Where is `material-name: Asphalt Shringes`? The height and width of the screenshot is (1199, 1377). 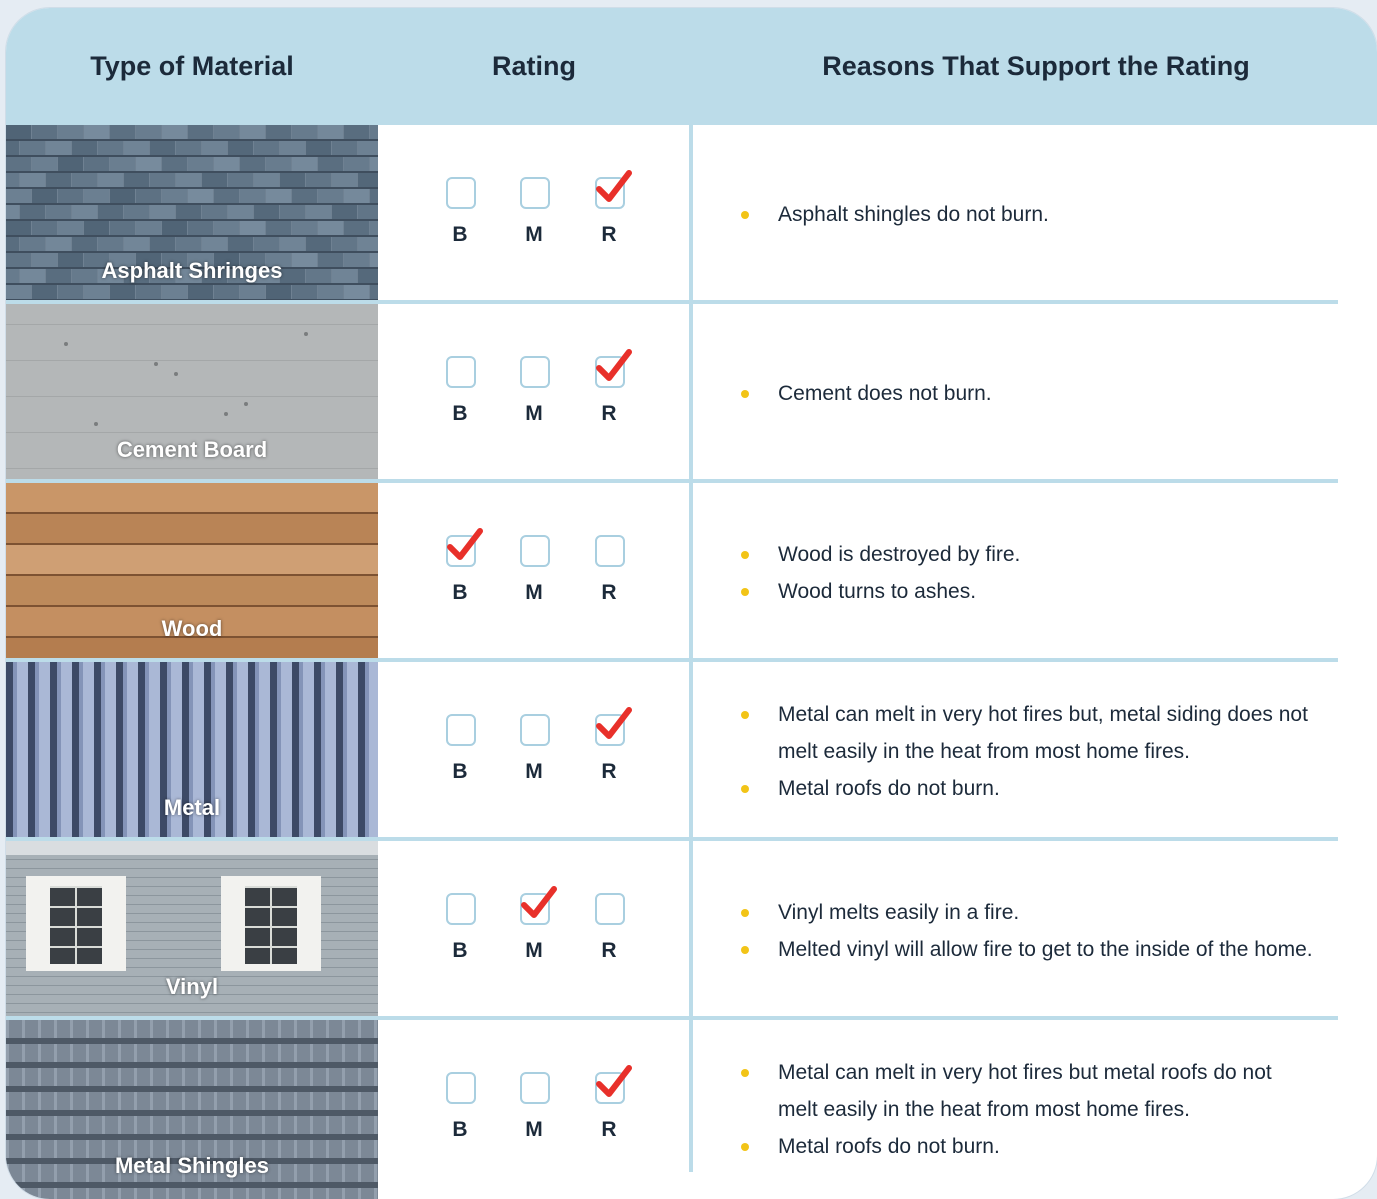
material-name: Asphalt Shringes is located at coordinates (192, 270).